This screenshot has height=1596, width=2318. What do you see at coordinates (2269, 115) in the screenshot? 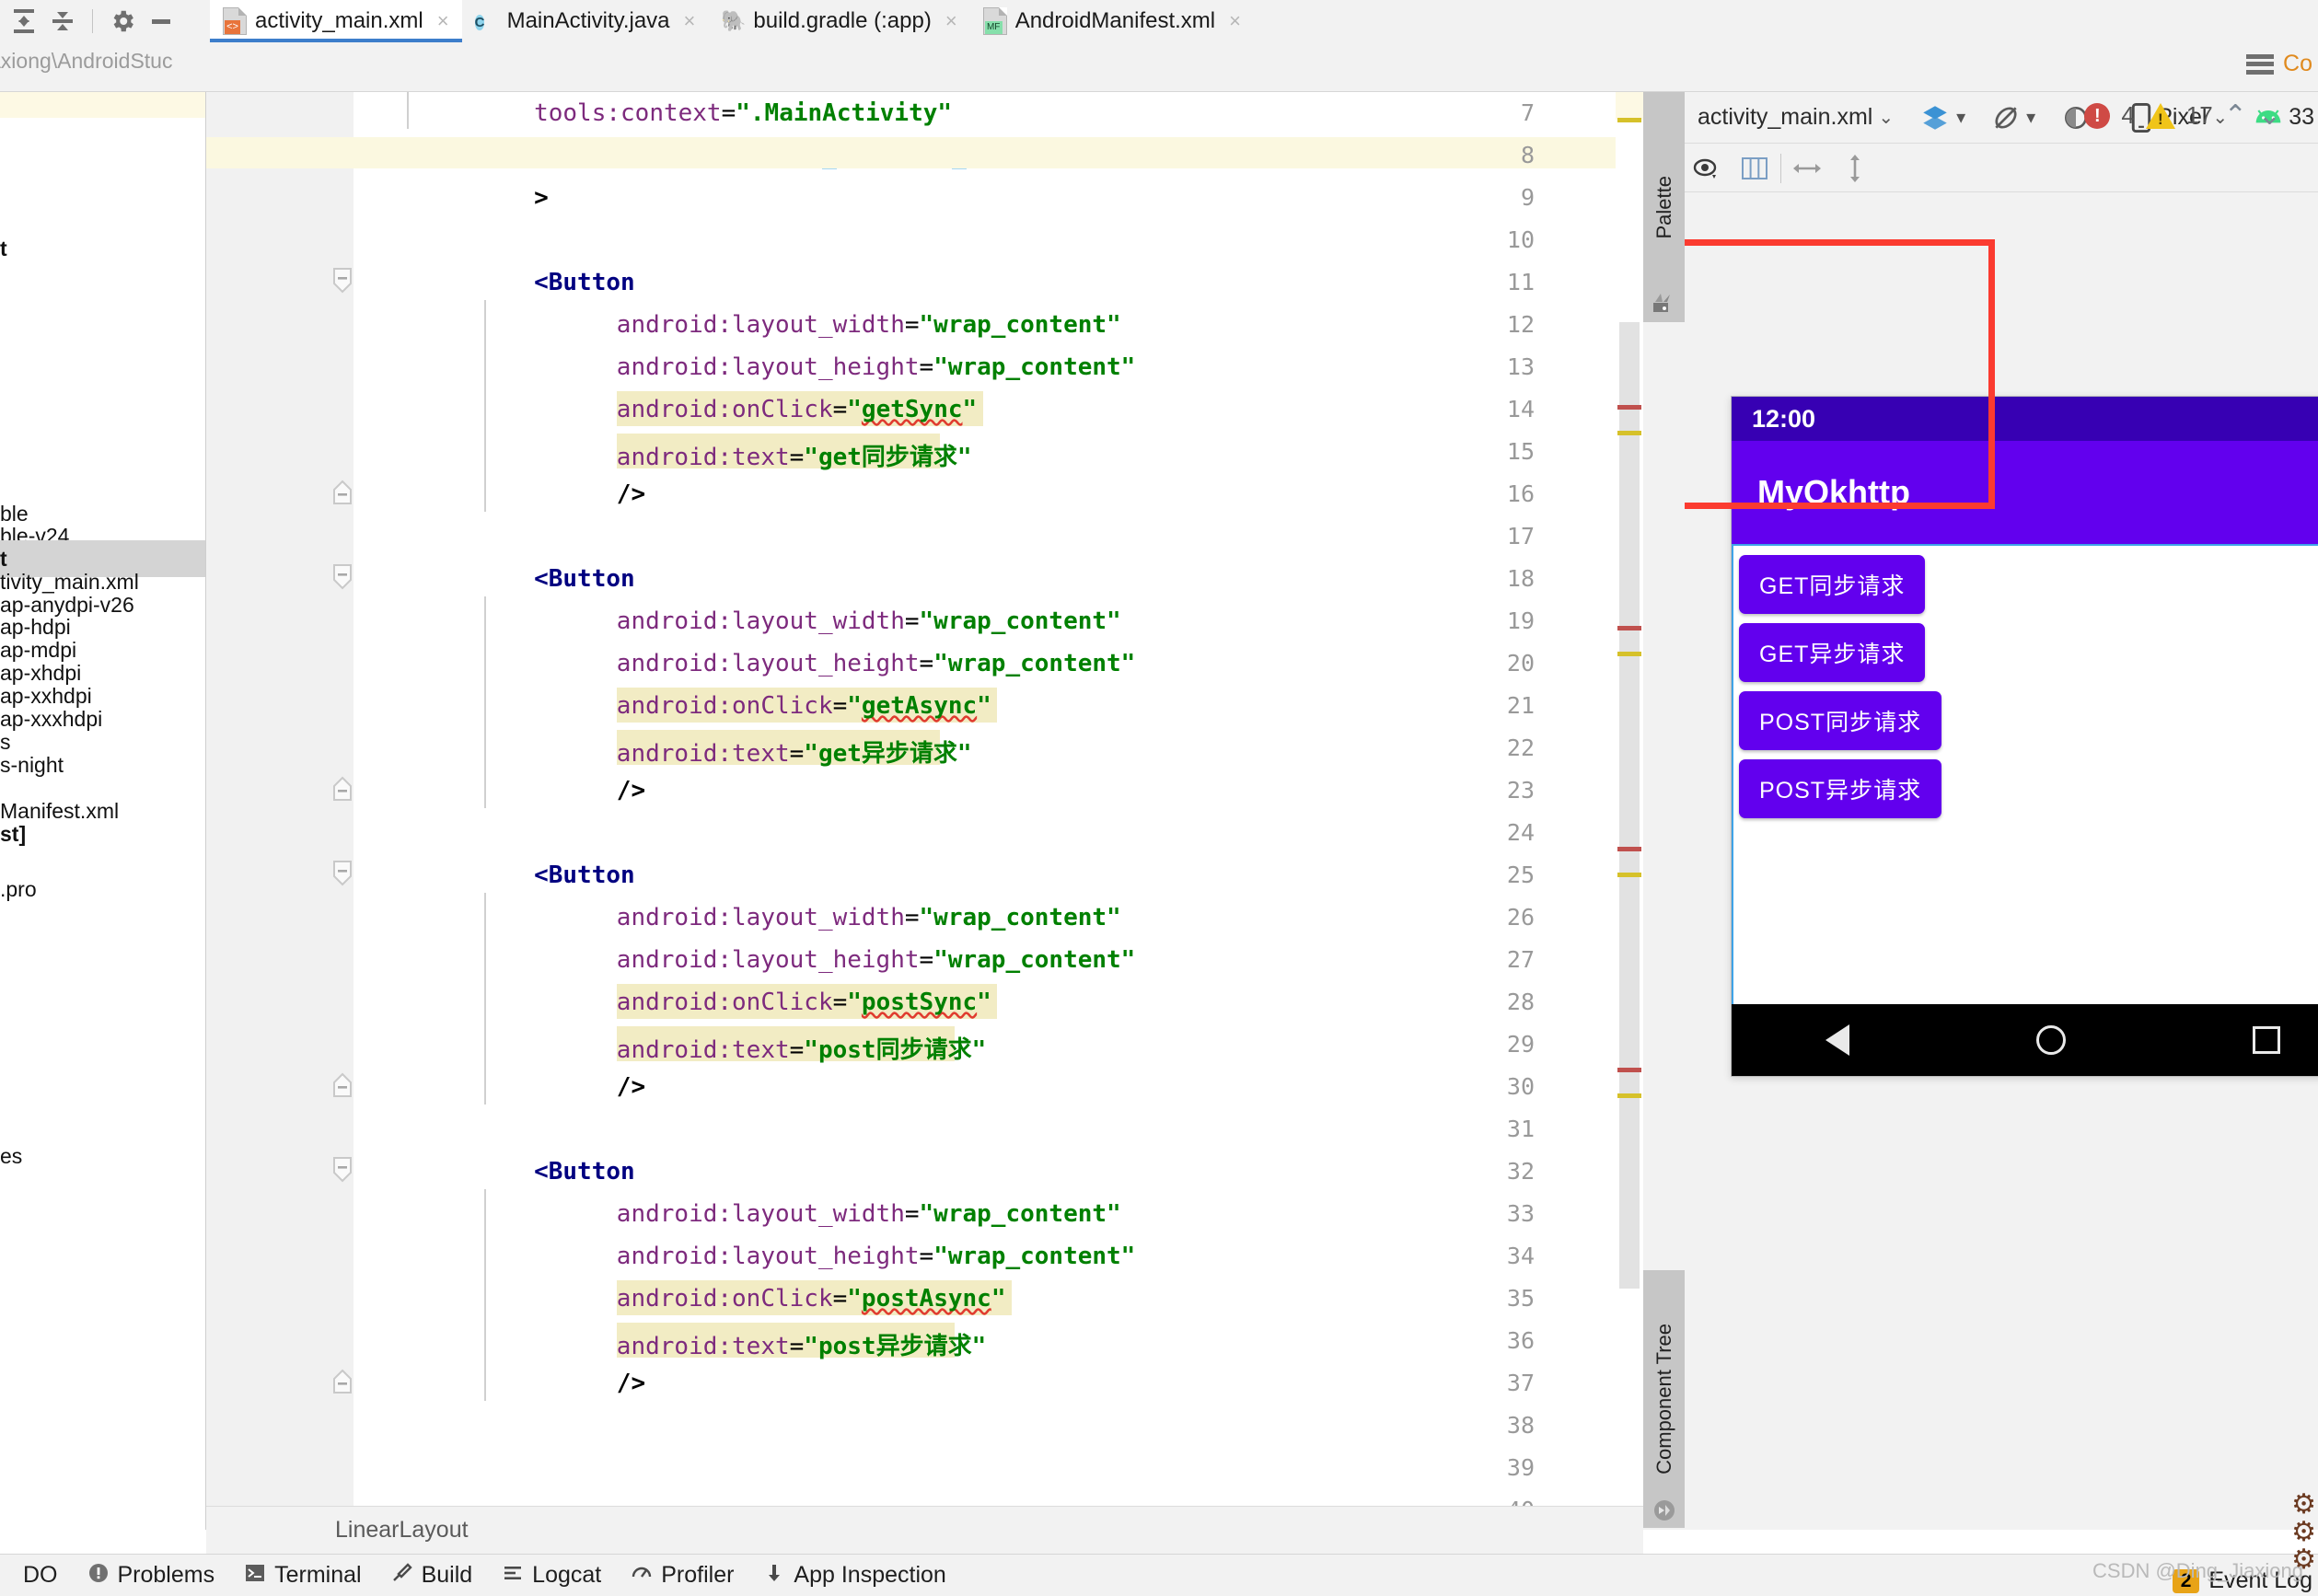
I see `next-issue-icon: ⌄` at bounding box center [2269, 115].